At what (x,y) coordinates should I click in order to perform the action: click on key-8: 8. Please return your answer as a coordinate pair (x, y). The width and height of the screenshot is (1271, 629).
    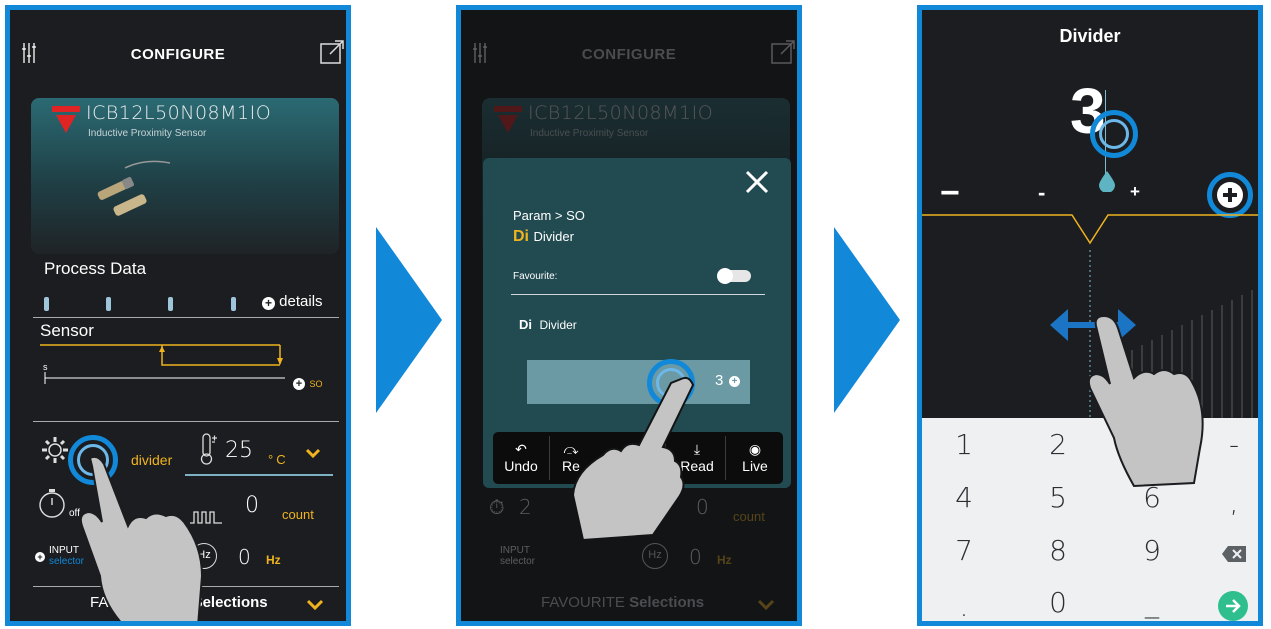
    Looking at the image, I should click on (1058, 550).